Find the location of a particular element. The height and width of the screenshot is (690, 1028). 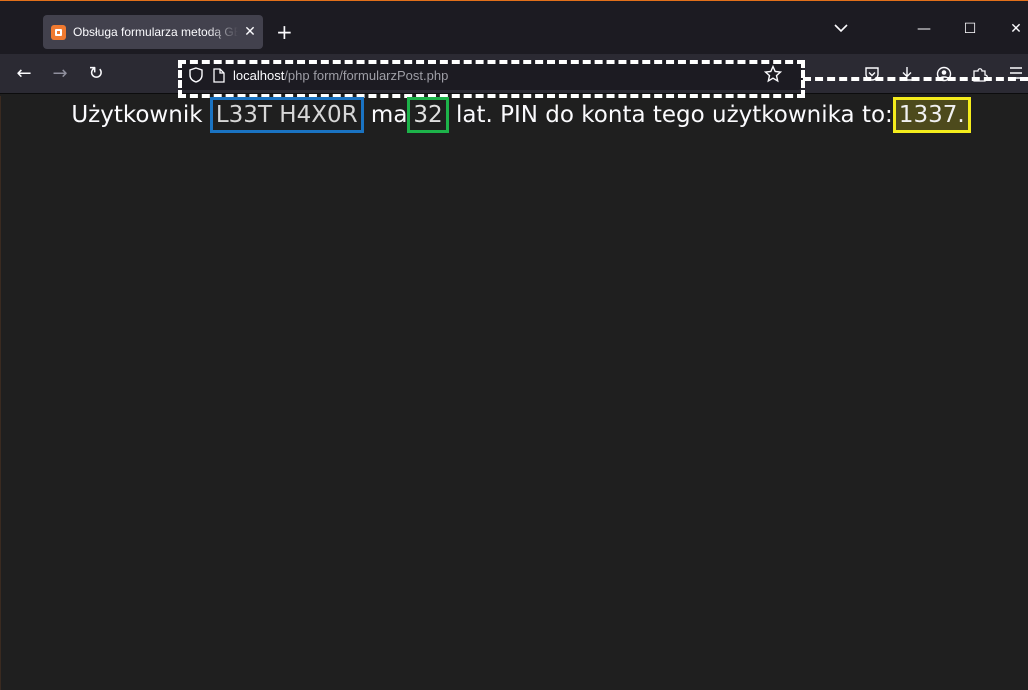

account-icon is located at coordinates (944, 74).